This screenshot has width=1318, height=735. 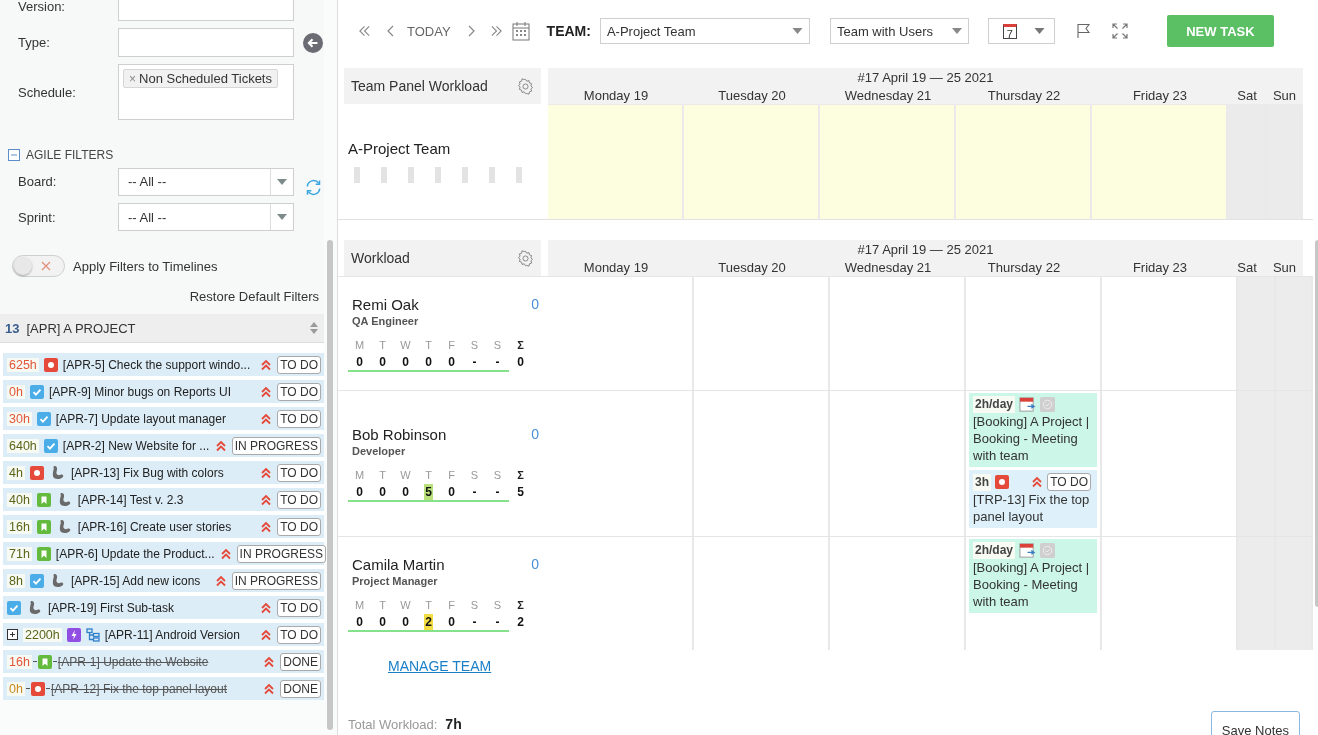 What do you see at coordinates (330, 485) in the screenshot?
I see `scrollbar` at bounding box center [330, 485].